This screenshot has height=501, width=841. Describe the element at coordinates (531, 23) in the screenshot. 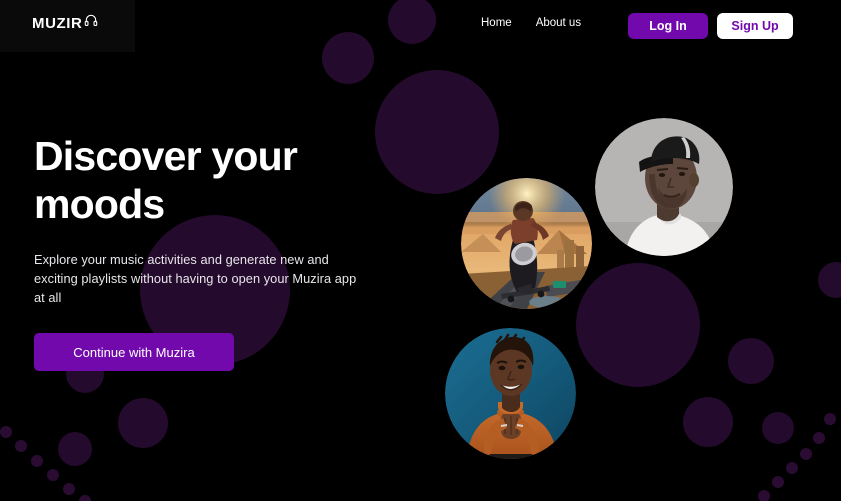

I see `main-navigation: Home About us` at that location.